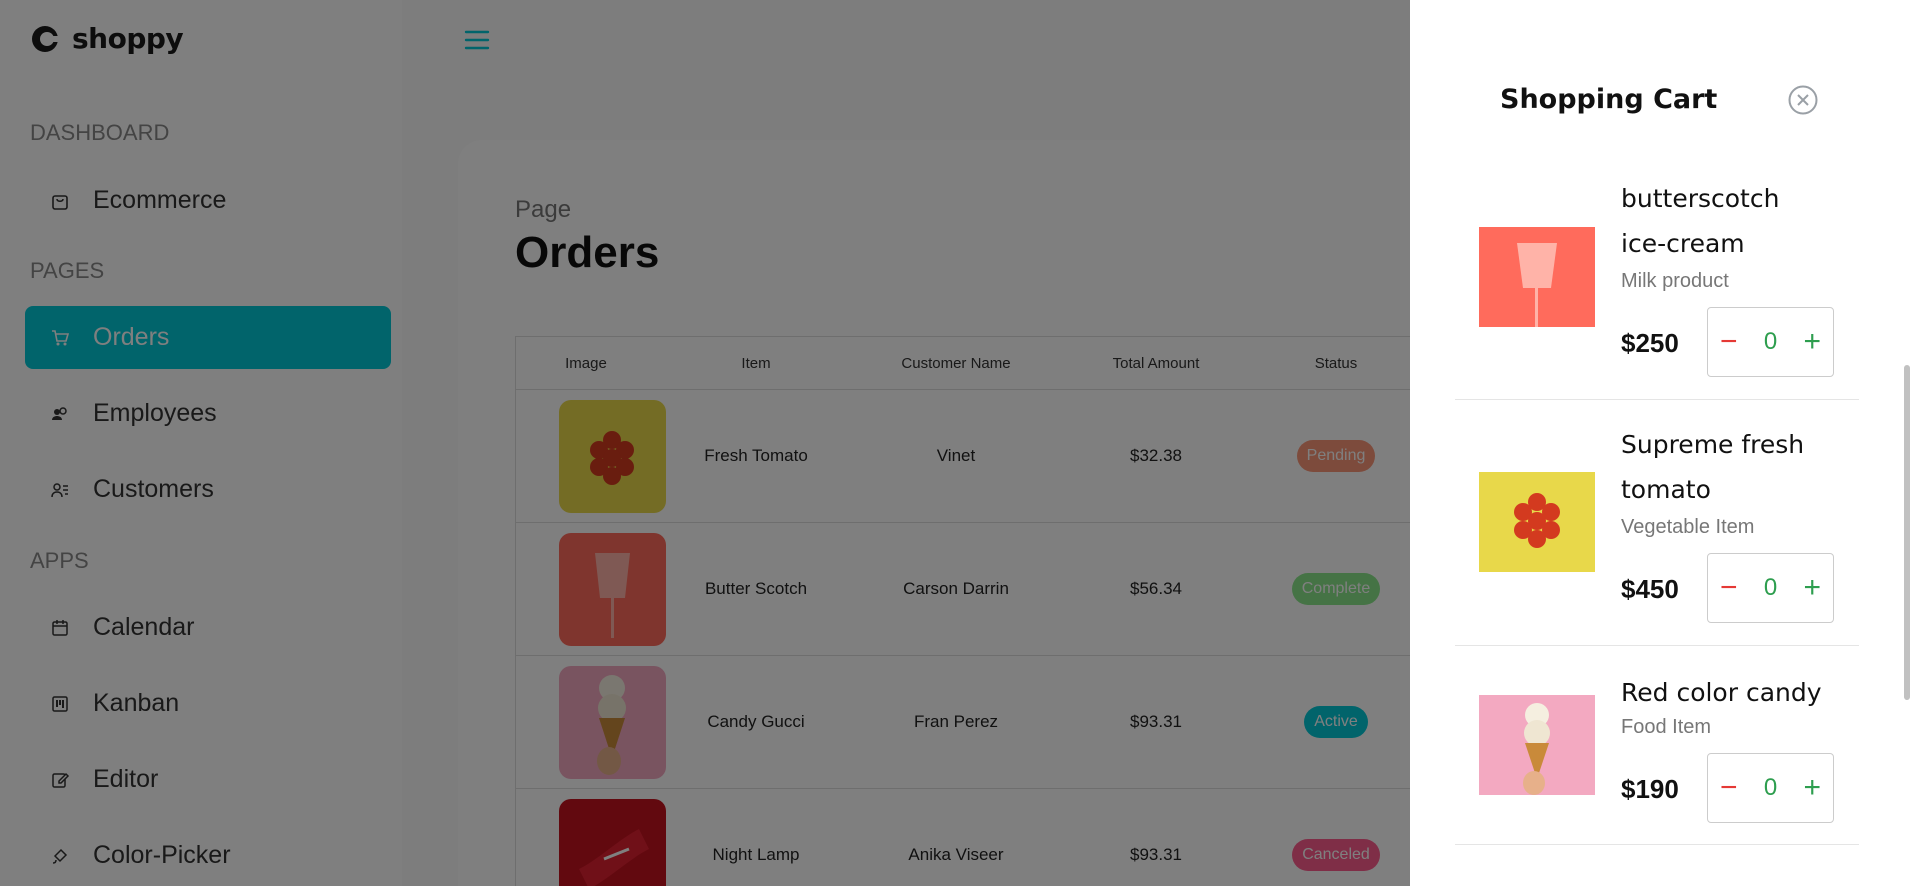 The width and height of the screenshot is (1917, 886). Describe the element at coordinates (1537, 277) in the screenshot. I see `icecream-cup-image` at that location.